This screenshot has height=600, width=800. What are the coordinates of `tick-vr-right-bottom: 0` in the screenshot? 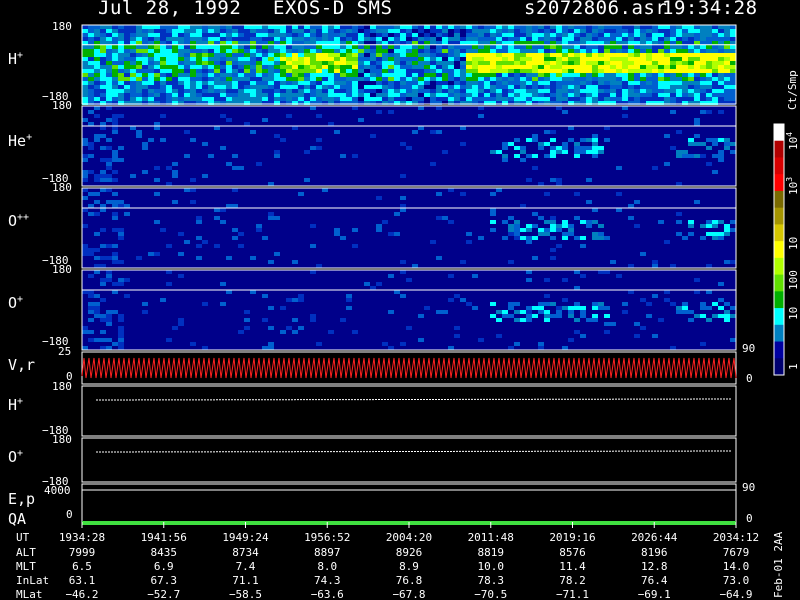 It's located at (749, 378).